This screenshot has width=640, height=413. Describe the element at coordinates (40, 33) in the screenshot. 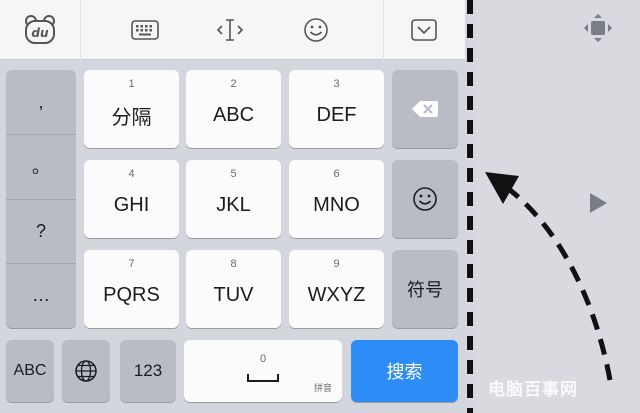

I see `svg-text: du` at that location.